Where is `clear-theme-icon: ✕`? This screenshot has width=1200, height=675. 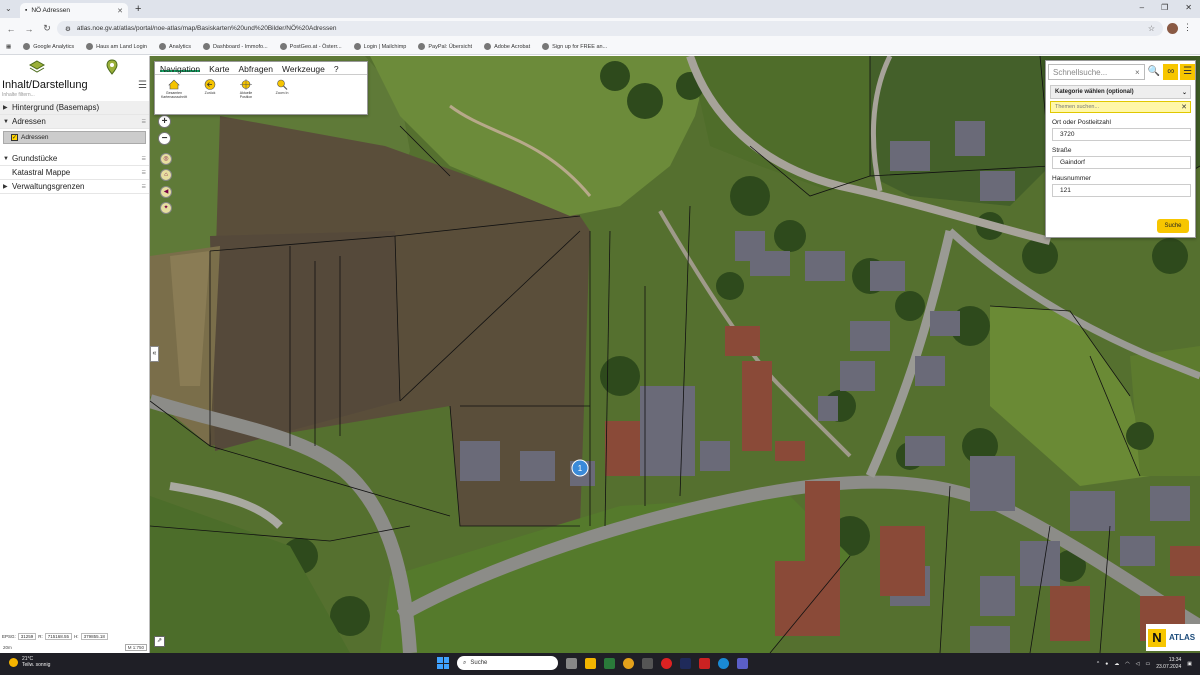
clear-theme-icon: ✕ is located at coordinates (1184, 107).